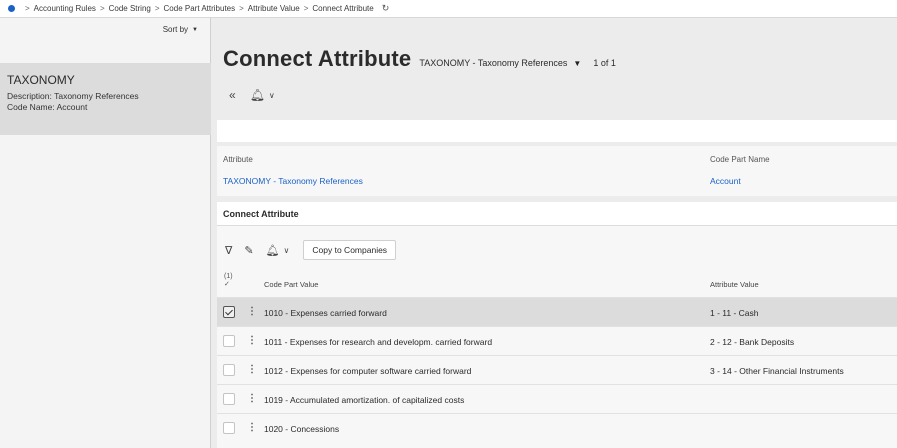 This screenshot has height=448, width=897. What do you see at coordinates (557, 214) in the screenshot?
I see `section-title: Connect Attribute` at bounding box center [557, 214].